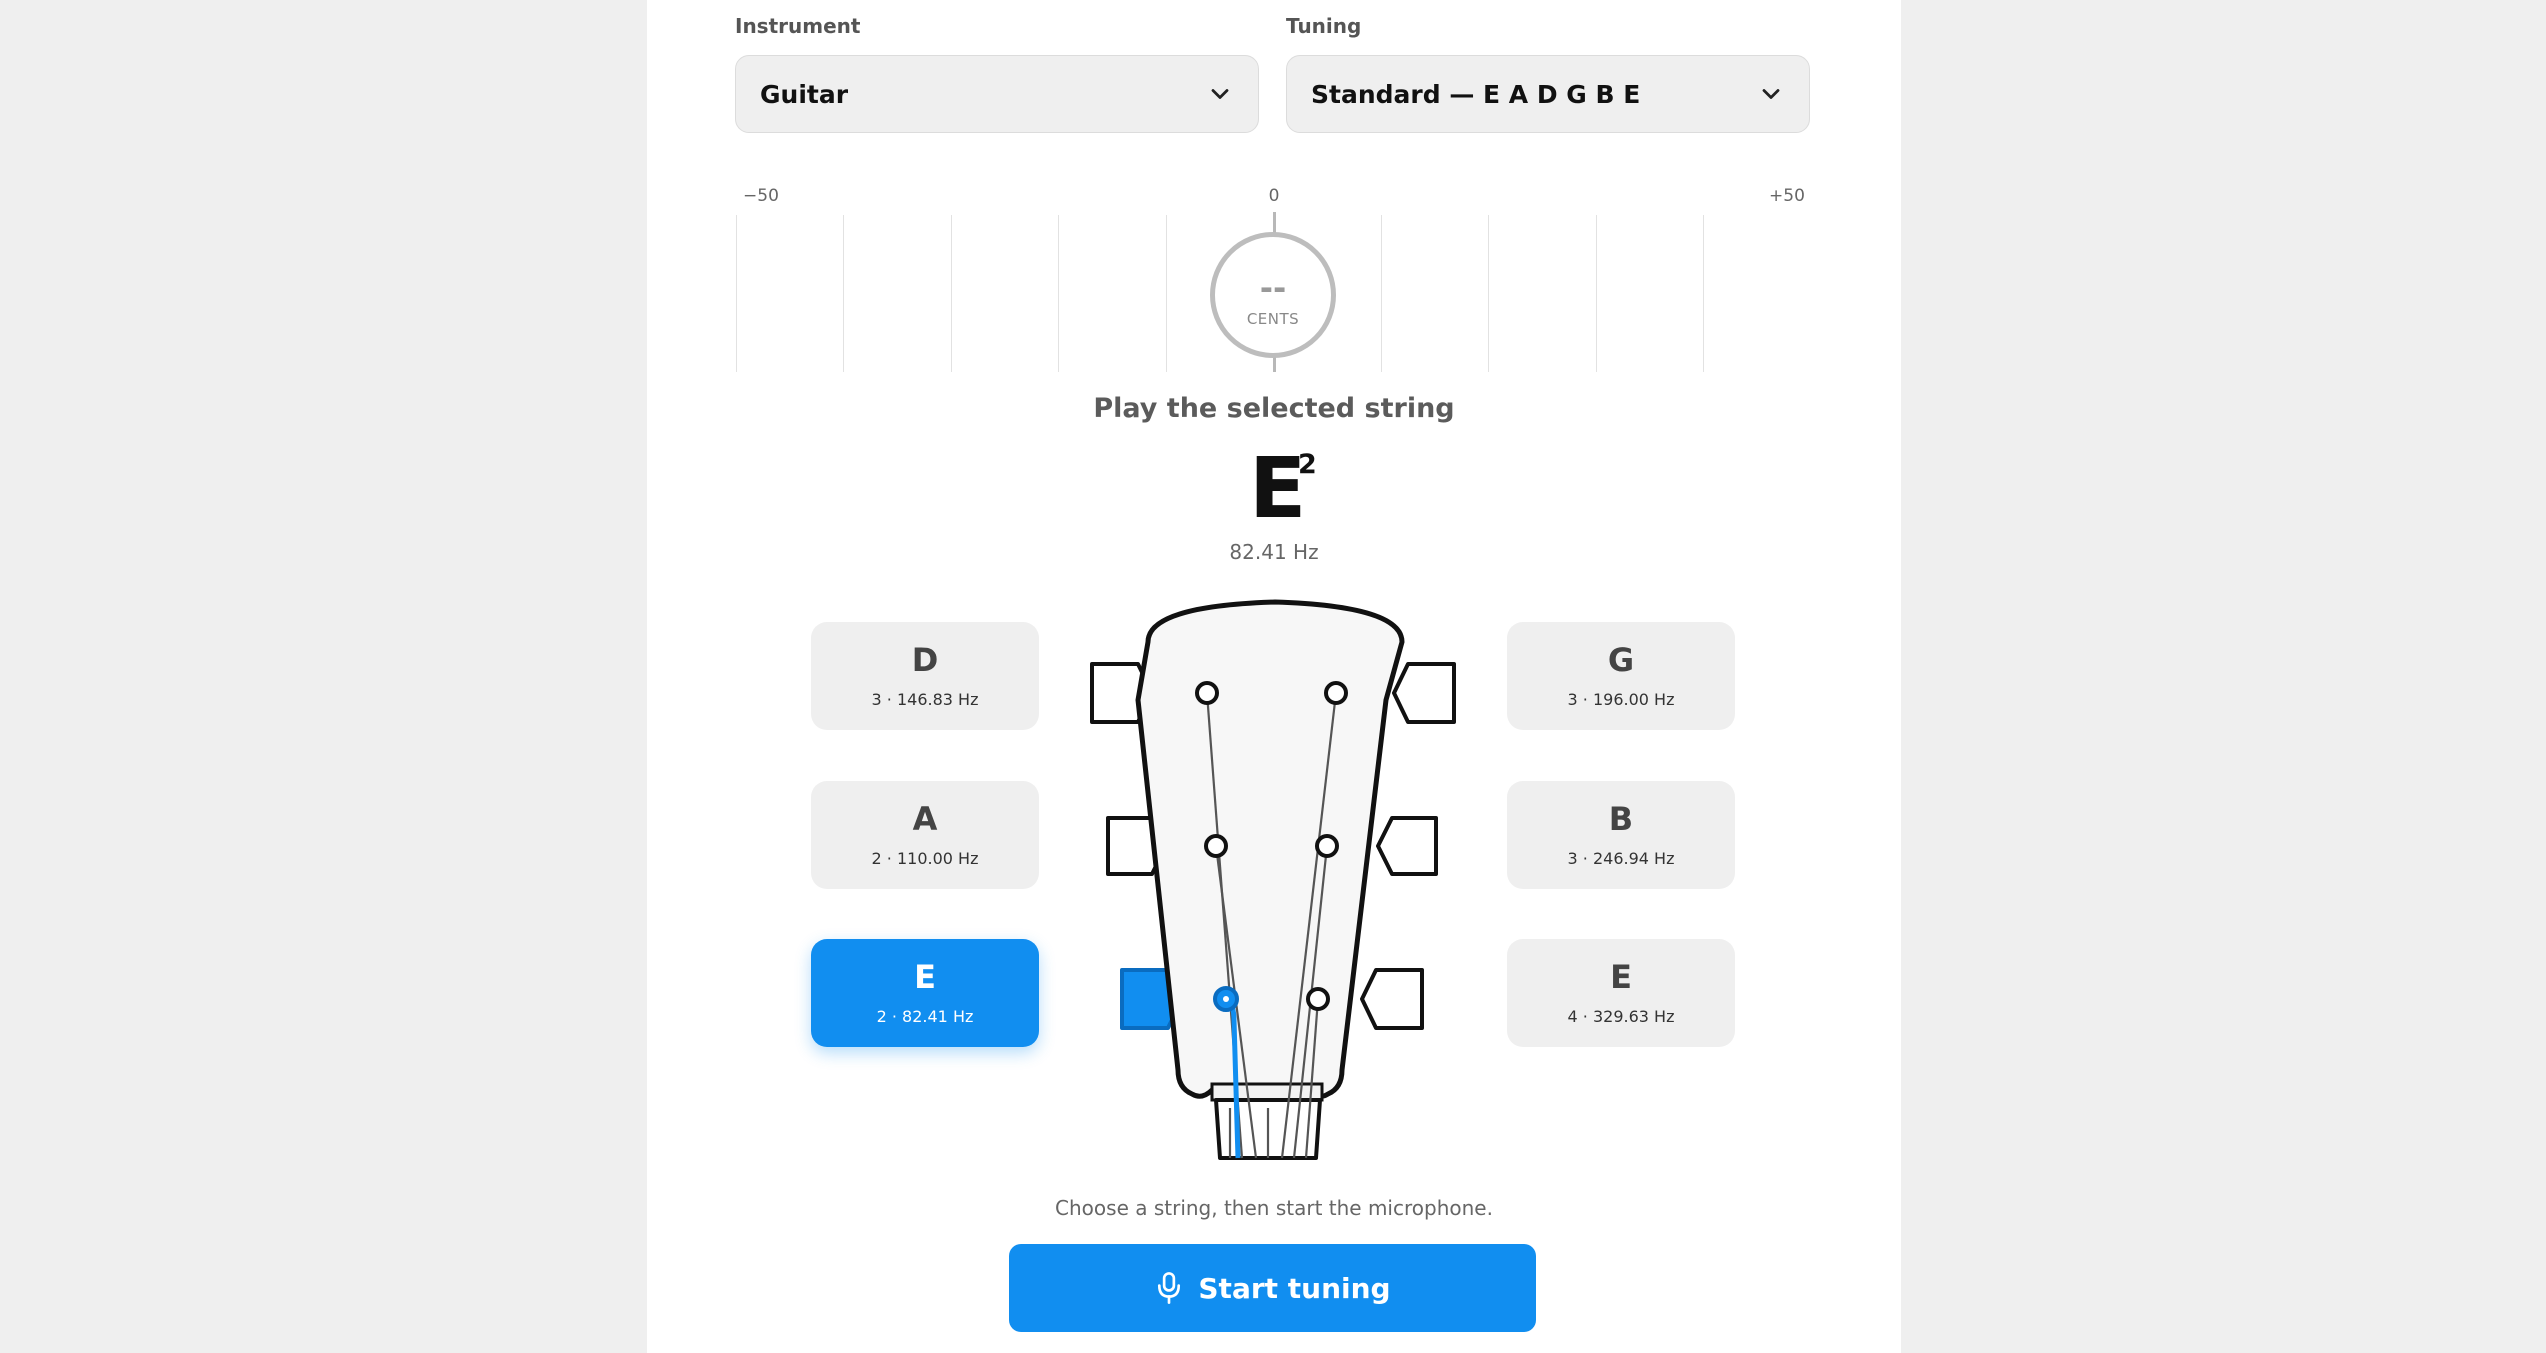 The width and height of the screenshot is (2546, 1353). Describe the element at coordinates (804, 94) in the screenshot. I see `instrument-value: Guitar` at that location.